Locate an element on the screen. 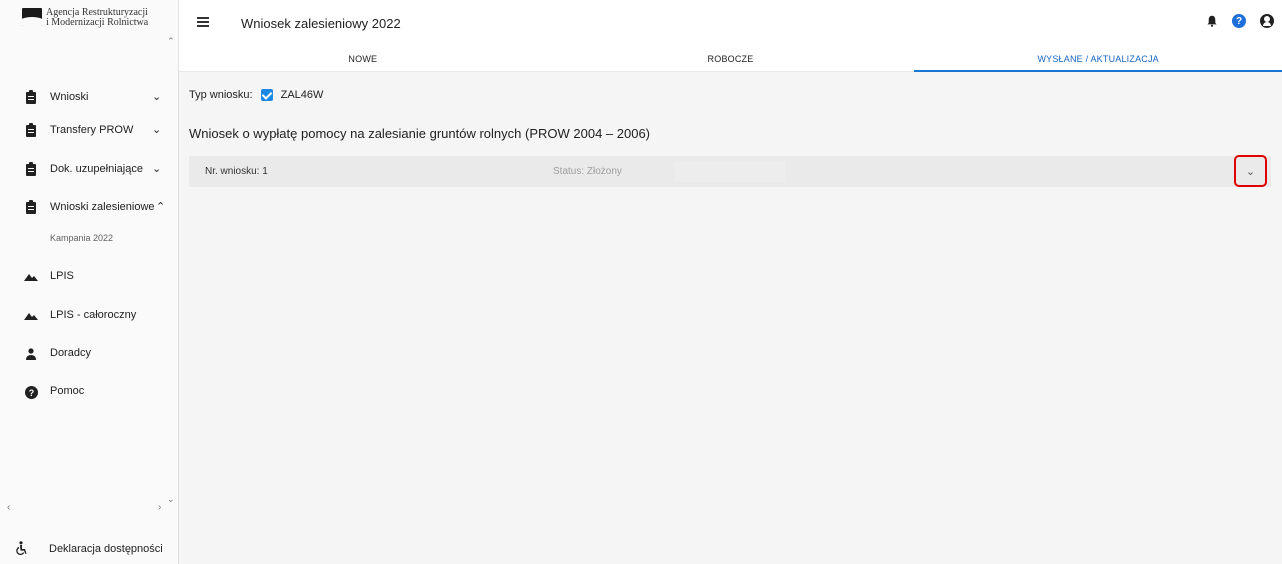 The width and height of the screenshot is (1282, 564). sidebar-item-dok-uzupelniajace: Dok. uzupełniające ⌄ is located at coordinates (89, 170).